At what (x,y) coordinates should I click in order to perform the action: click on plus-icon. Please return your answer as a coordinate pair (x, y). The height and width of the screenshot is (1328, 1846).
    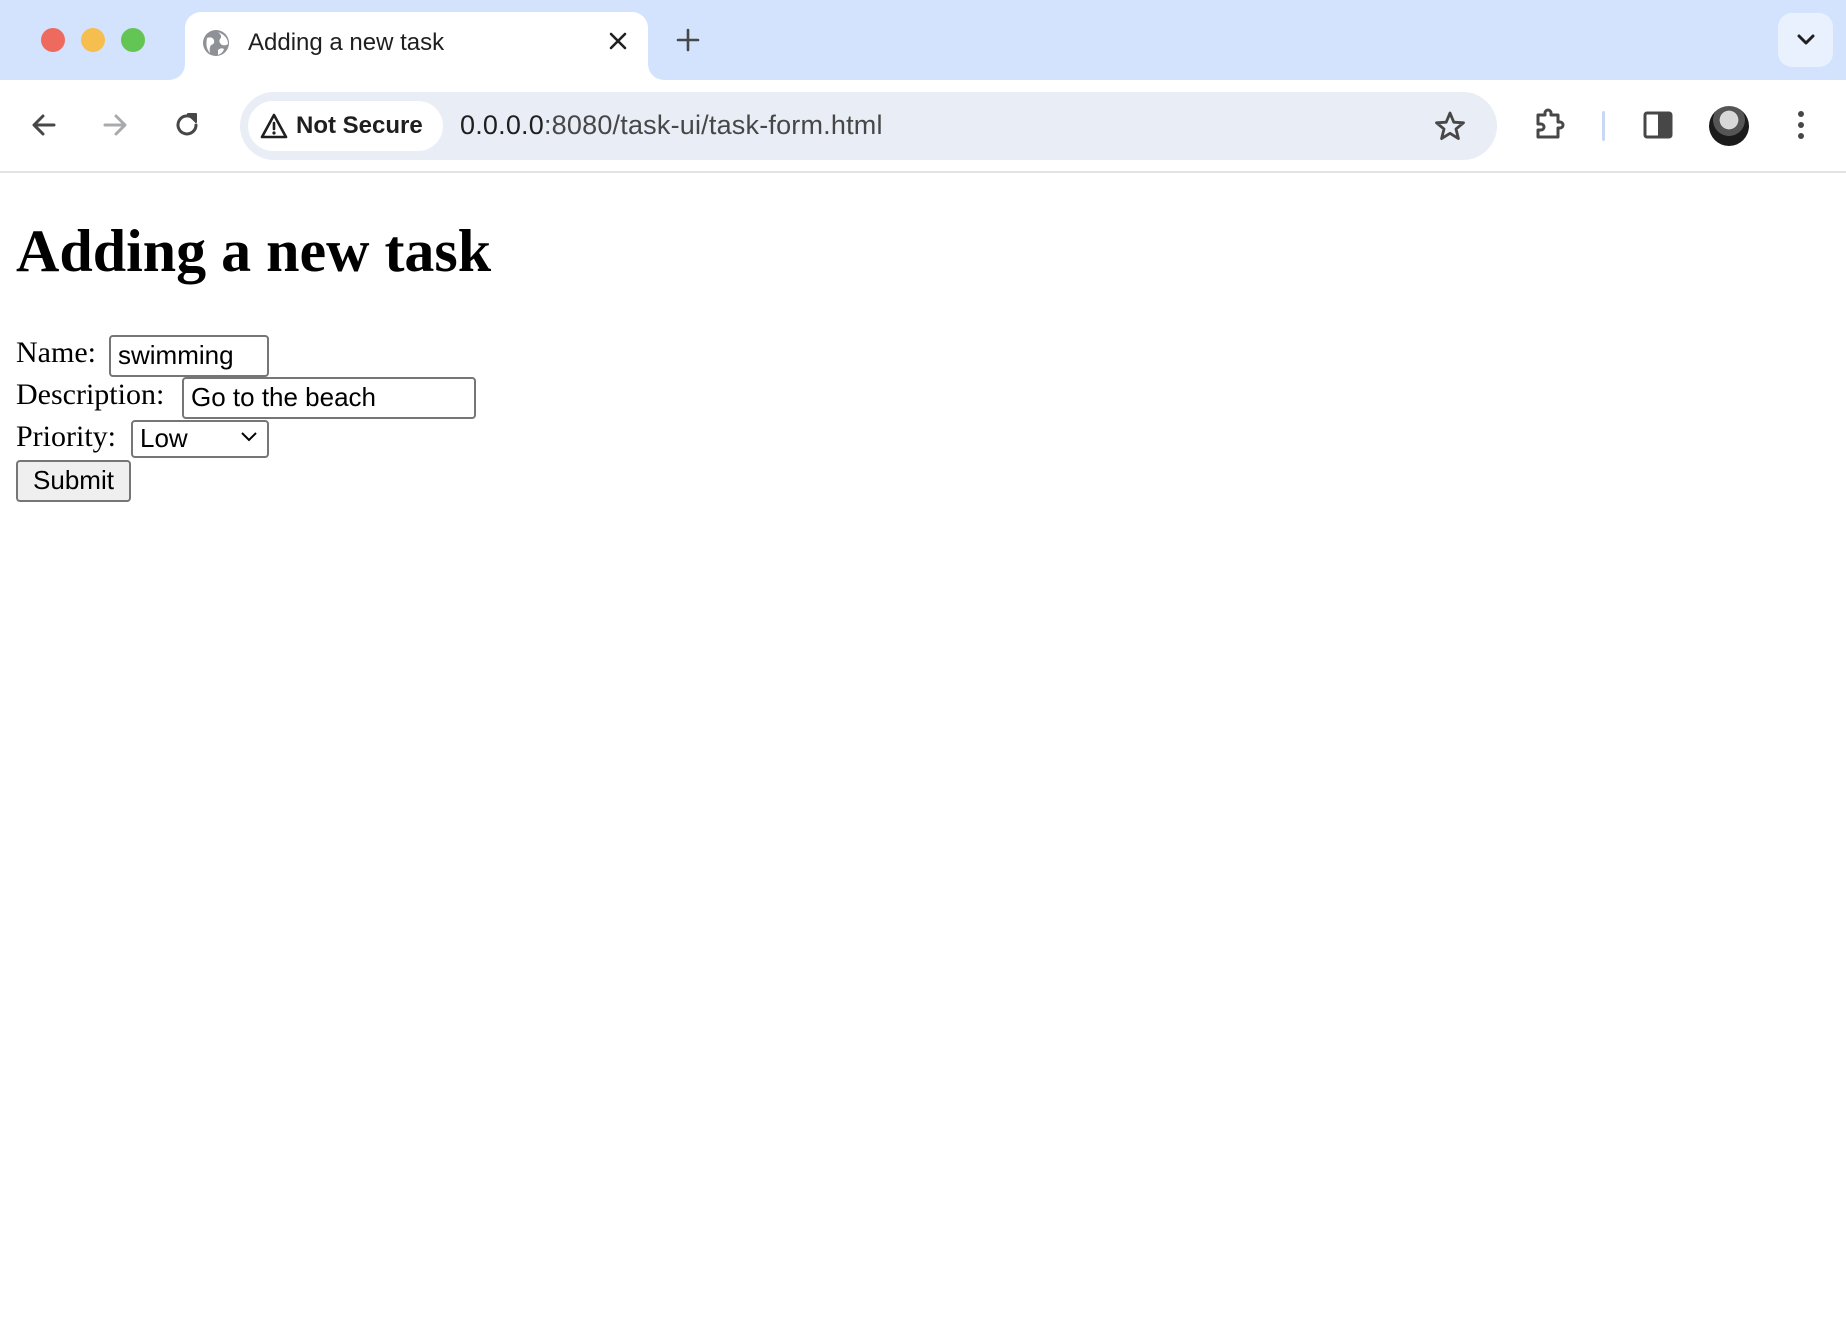
    Looking at the image, I should click on (688, 40).